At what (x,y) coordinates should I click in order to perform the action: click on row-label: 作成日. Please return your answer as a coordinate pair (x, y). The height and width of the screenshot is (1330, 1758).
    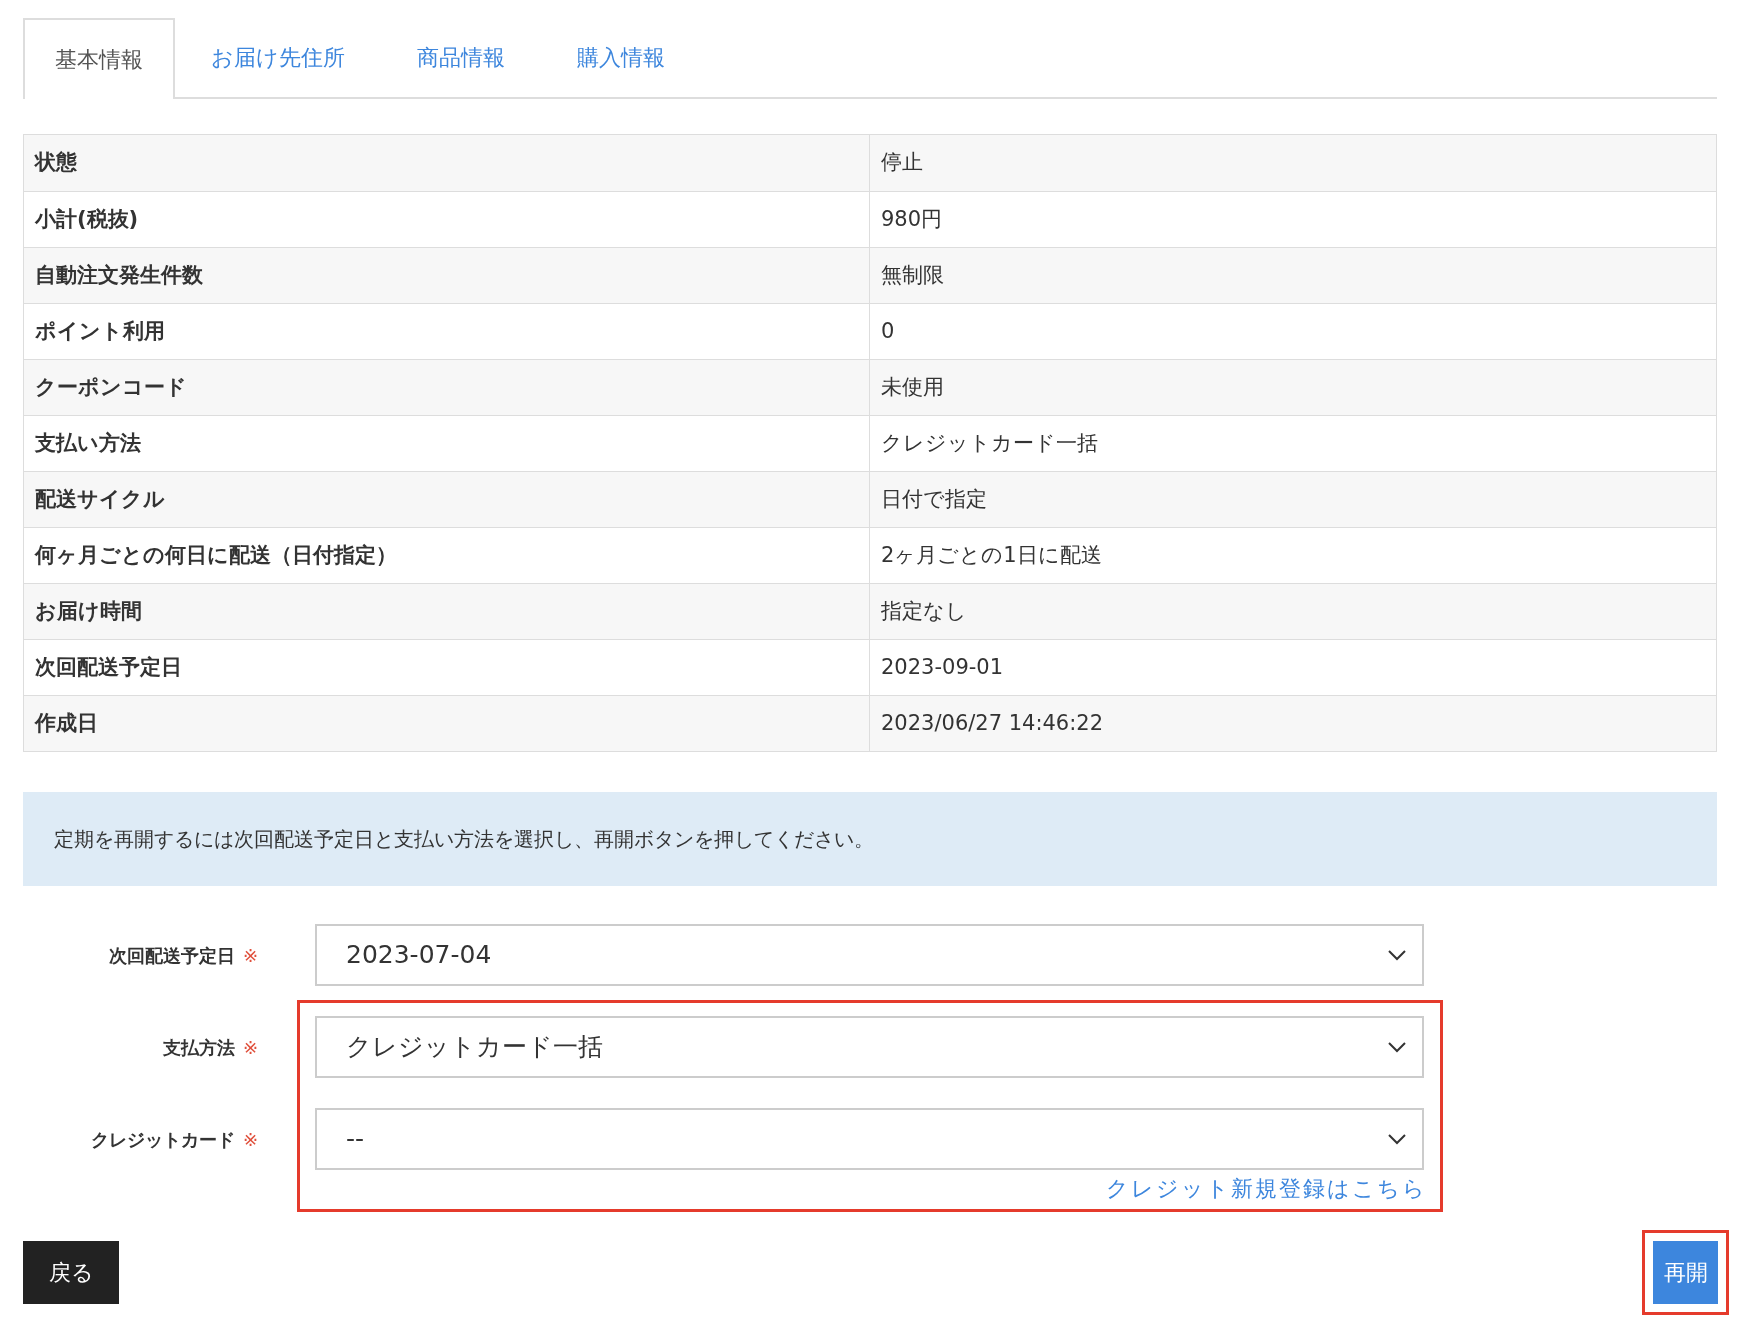
    Looking at the image, I should click on (447, 723).